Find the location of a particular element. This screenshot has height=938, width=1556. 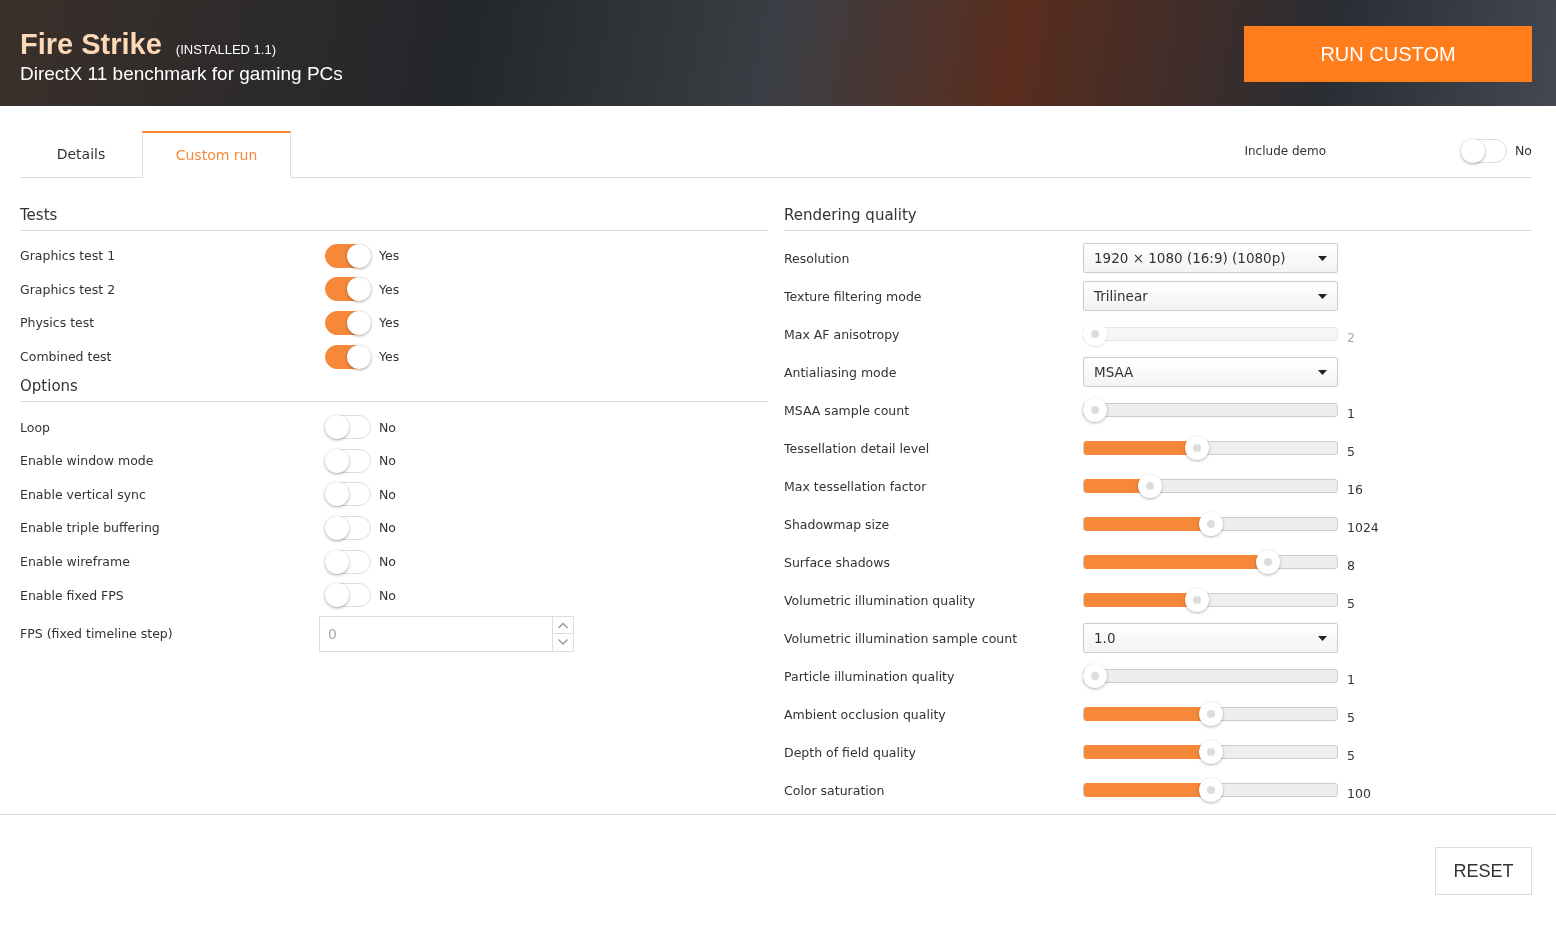

setting-label: MSAA sample count is located at coordinates (847, 410).